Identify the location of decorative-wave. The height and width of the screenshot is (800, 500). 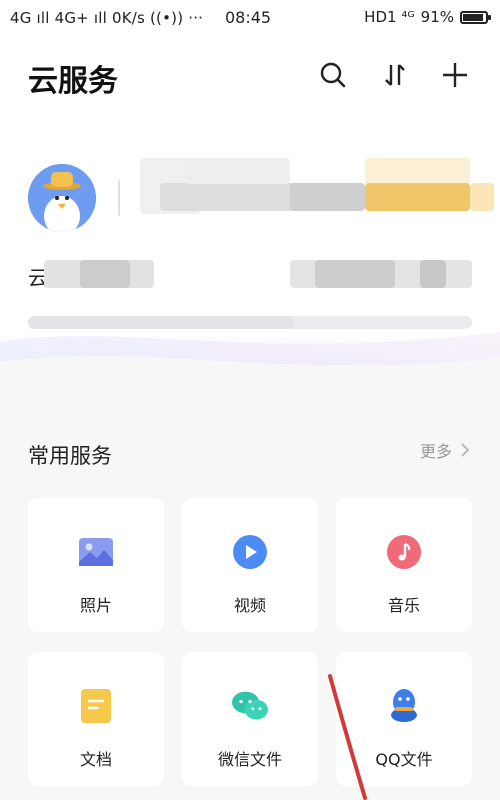
(250, 362).